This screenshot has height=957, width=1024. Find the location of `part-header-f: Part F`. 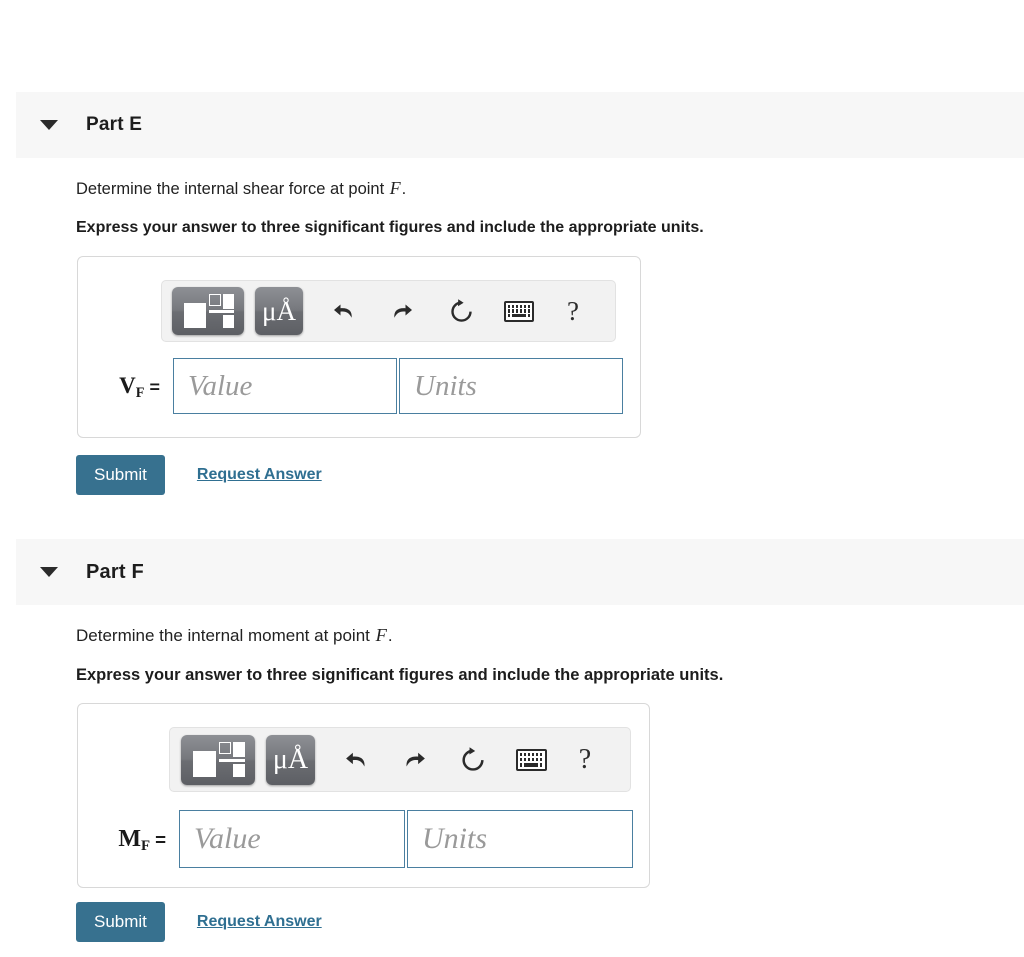

part-header-f: Part F is located at coordinates (520, 572).